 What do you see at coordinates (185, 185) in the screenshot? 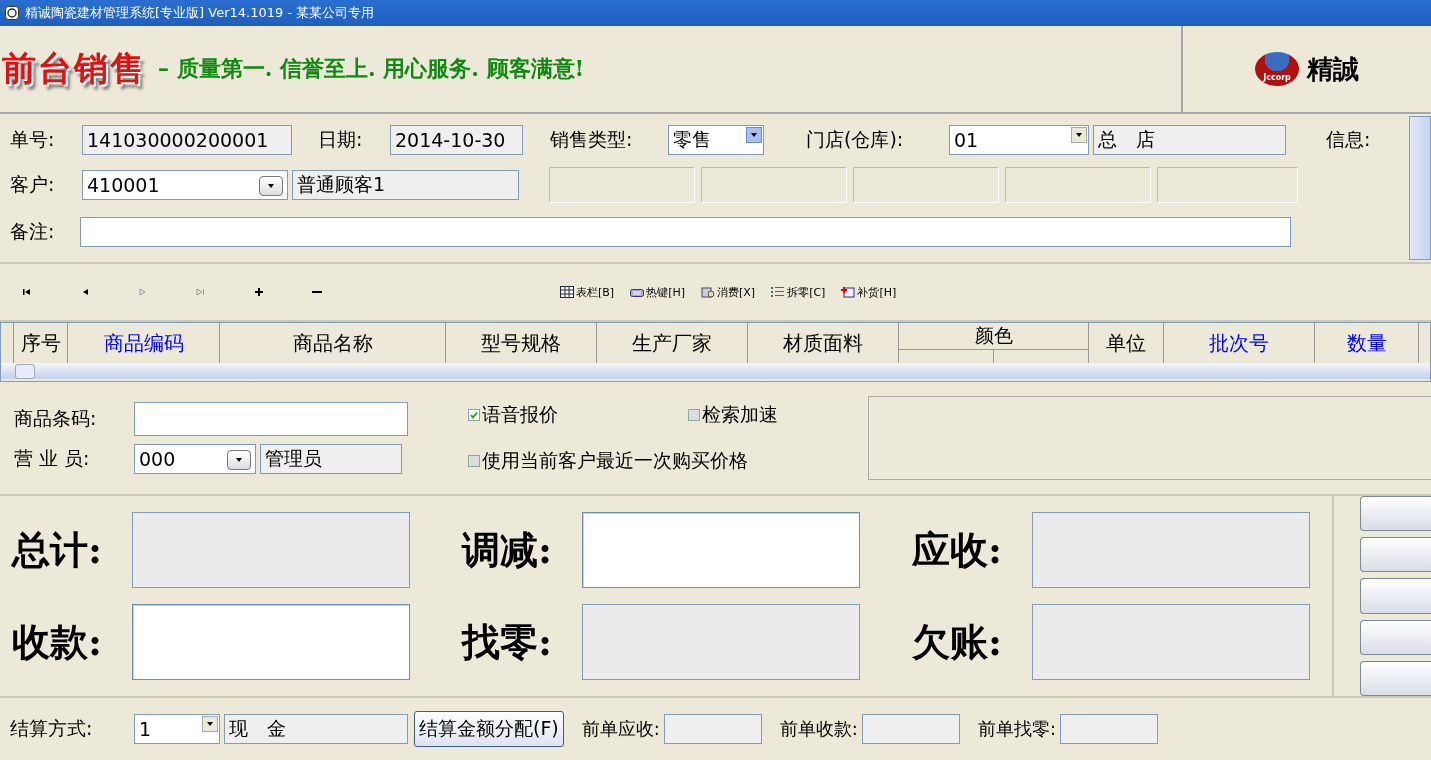
I see `customer-code-field: 410001` at bounding box center [185, 185].